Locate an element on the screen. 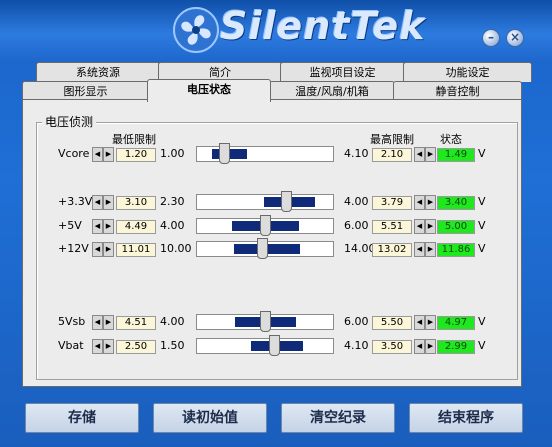  status-value: 5.00 is located at coordinates (456, 227).